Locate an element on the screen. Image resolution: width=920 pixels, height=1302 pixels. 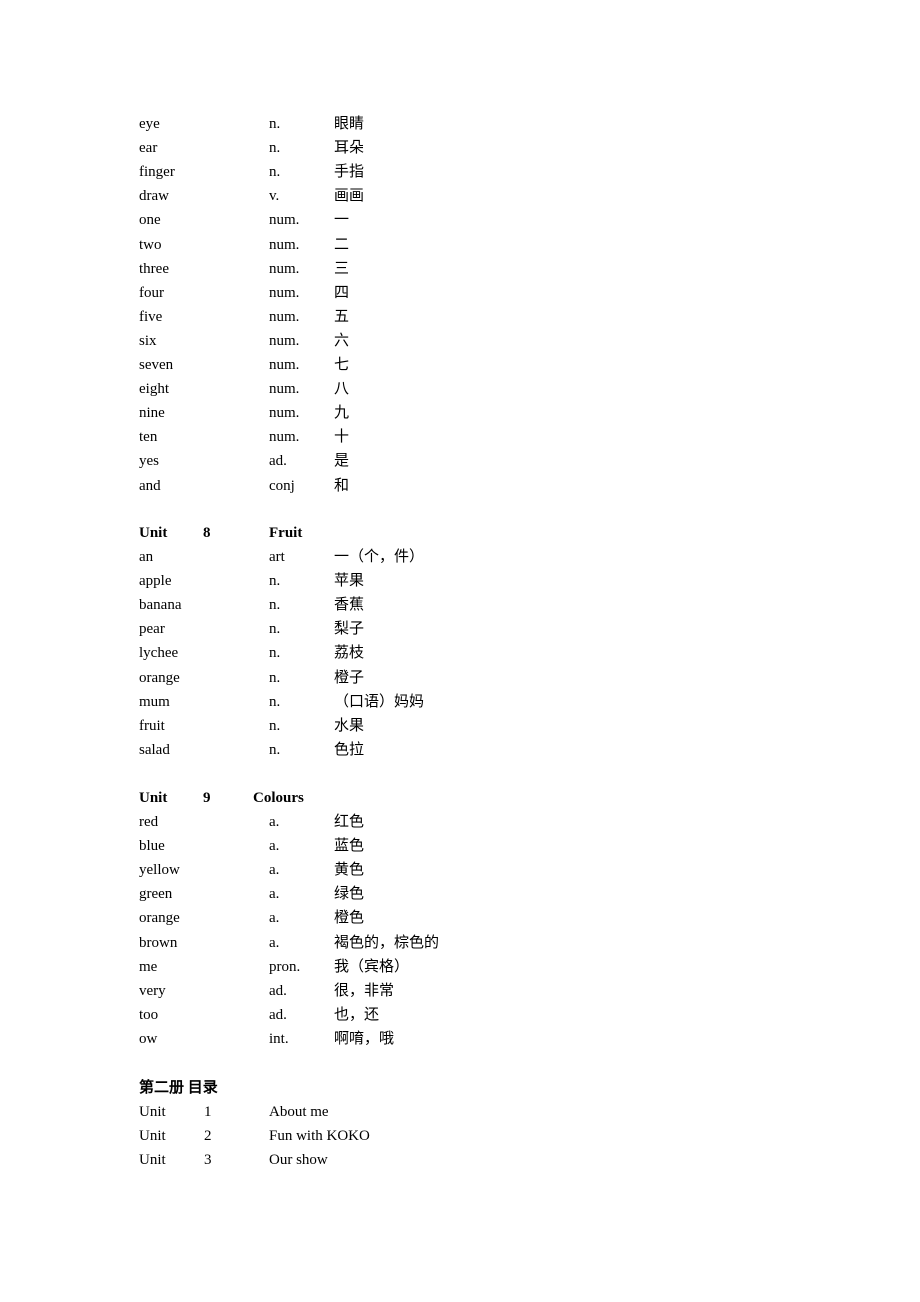
vocab-word: ear is located at coordinates (148, 148).